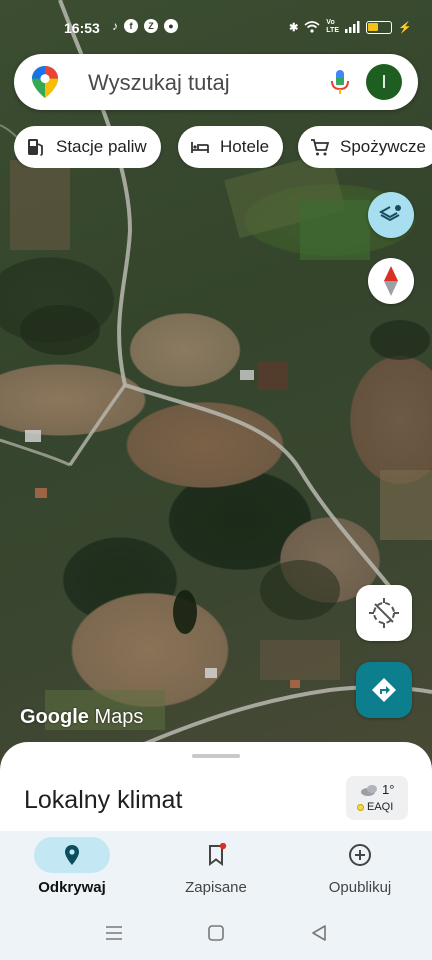 This screenshot has height=960, width=432. I want to click on weather-card: 1° EAQI, so click(377, 798).